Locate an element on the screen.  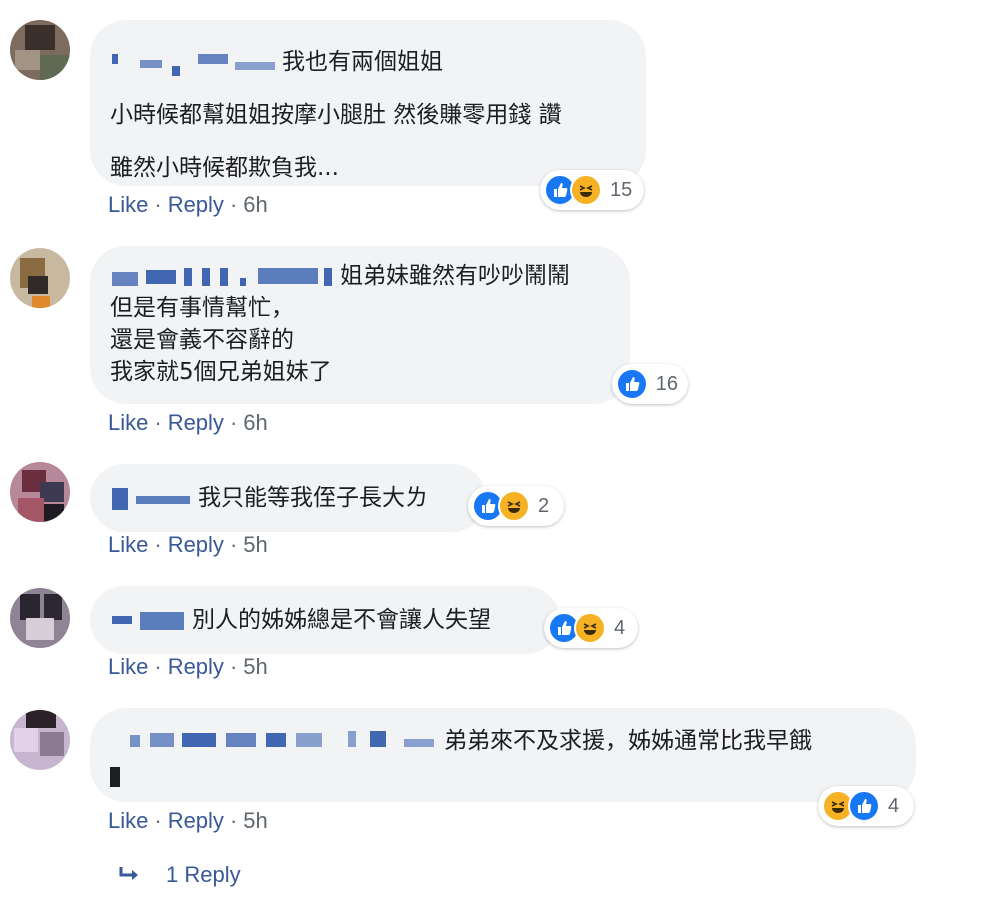
reaction-summary: 16 is located at coordinates (650, 384).